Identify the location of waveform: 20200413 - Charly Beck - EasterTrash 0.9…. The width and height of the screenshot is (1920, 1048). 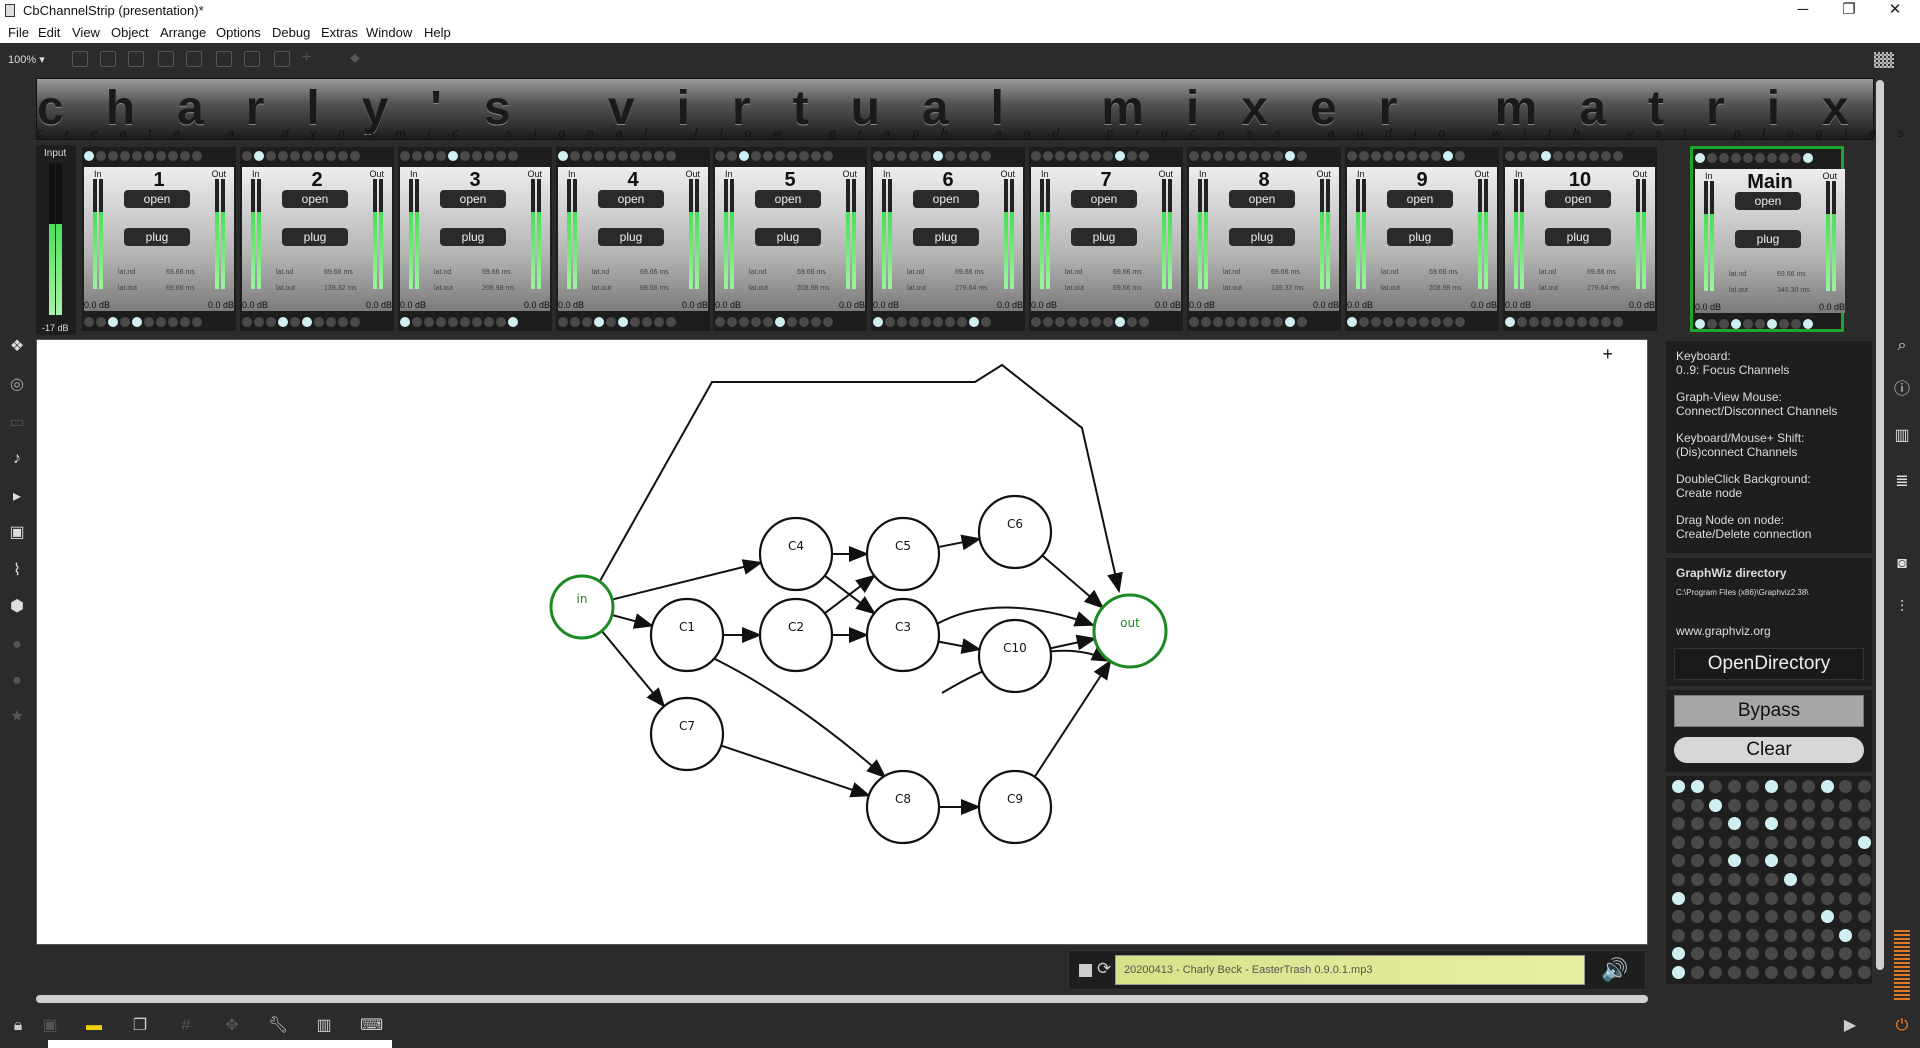
(1350, 970).